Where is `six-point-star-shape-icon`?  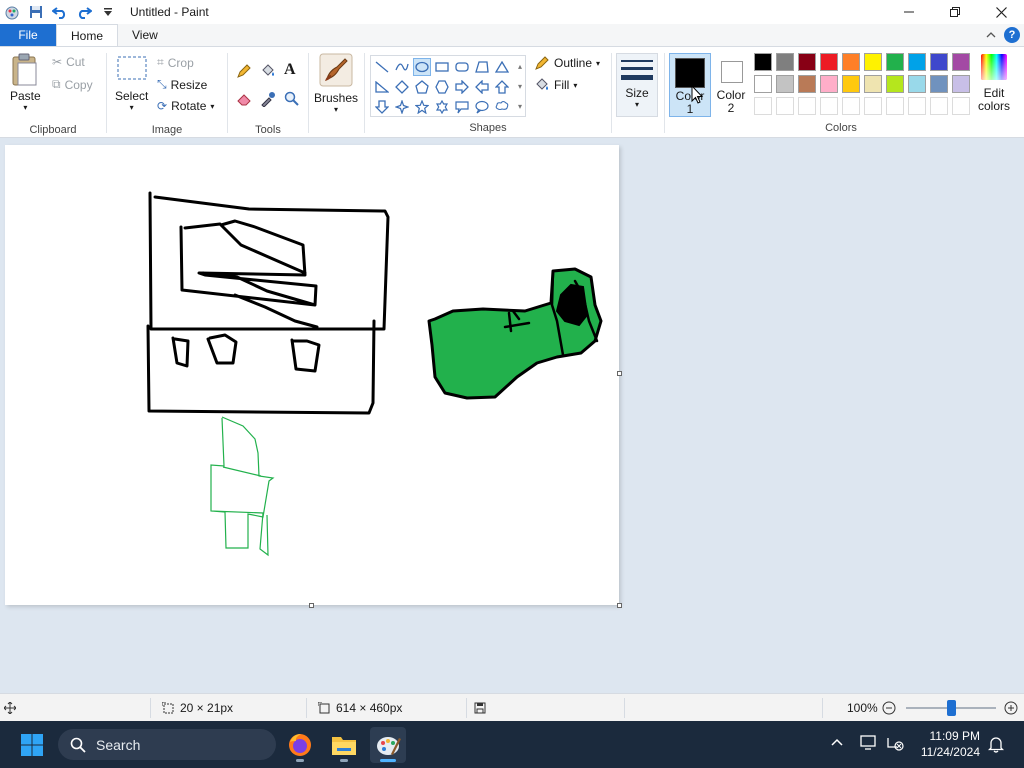
six-point-star-shape-icon is located at coordinates (442, 107).